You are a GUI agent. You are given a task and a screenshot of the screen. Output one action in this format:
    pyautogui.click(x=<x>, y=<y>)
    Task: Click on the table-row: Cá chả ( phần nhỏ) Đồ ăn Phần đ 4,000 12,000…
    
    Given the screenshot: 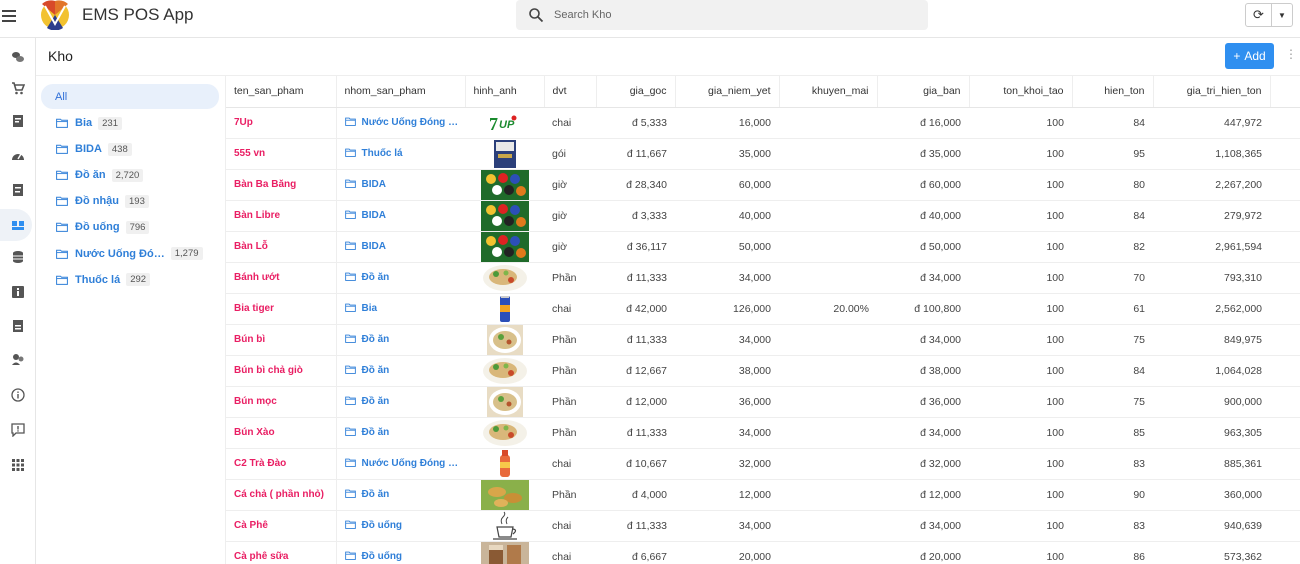 What is the action you would take?
    pyautogui.click(x=763, y=495)
    